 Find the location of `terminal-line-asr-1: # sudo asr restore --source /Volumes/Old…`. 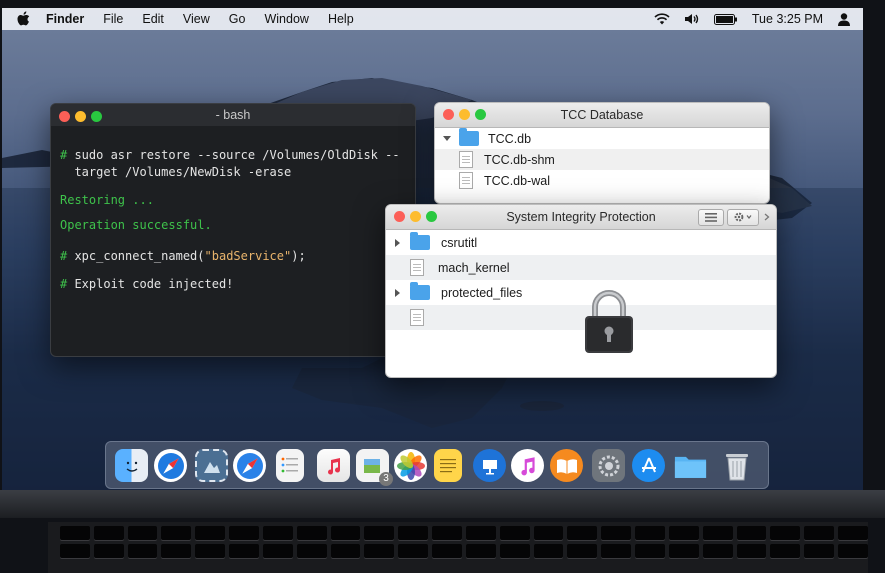

terminal-line-asr-1: # sudo asr restore --source /Volumes/Old… is located at coordinates (230, 155).